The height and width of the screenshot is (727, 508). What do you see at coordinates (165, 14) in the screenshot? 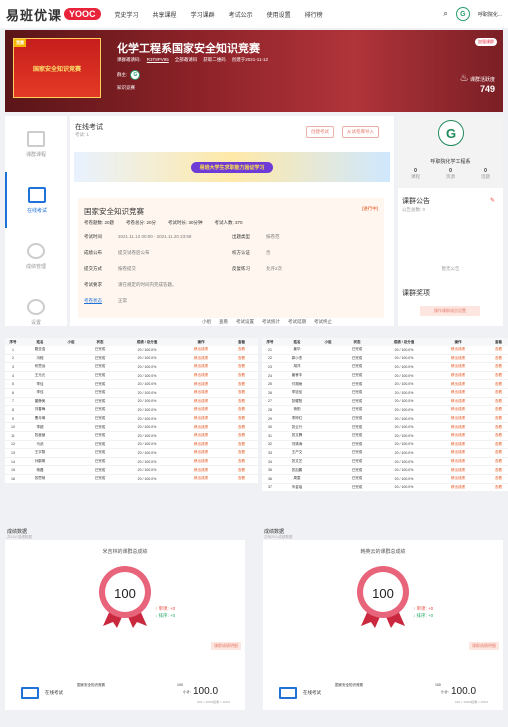
I see `nav-link-shared: 共享课程` at bounding box center [165, 14].